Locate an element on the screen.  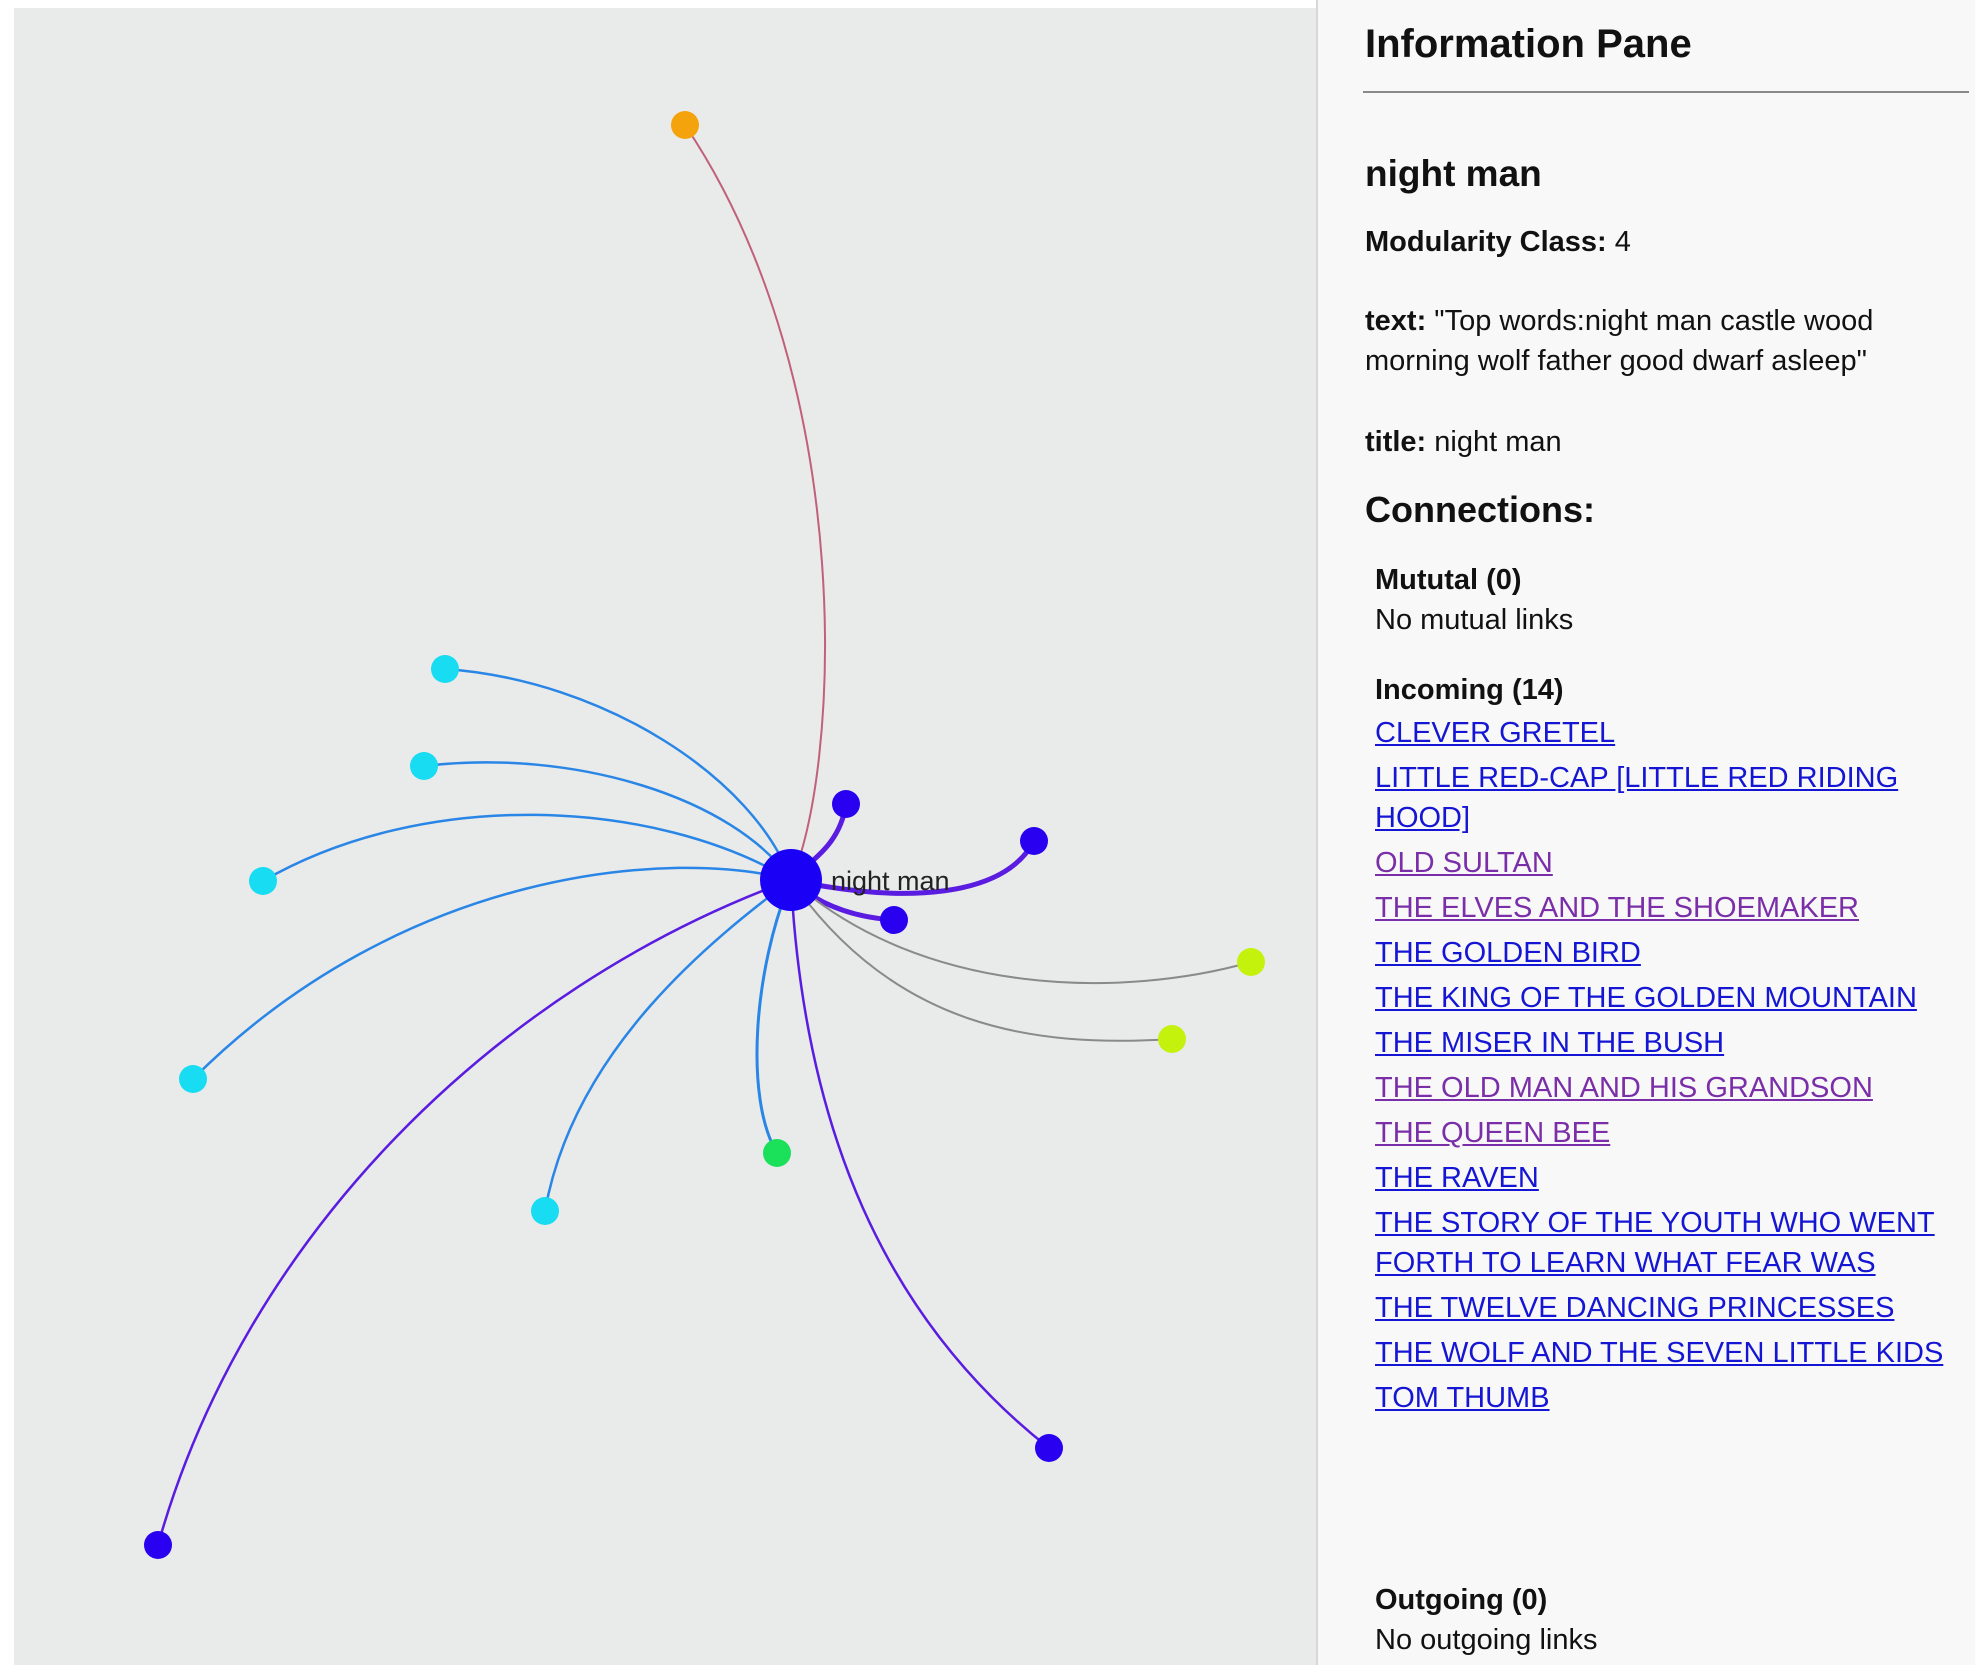
incoming-link: OLD SULTAN is located at coordinates (1464, 863).